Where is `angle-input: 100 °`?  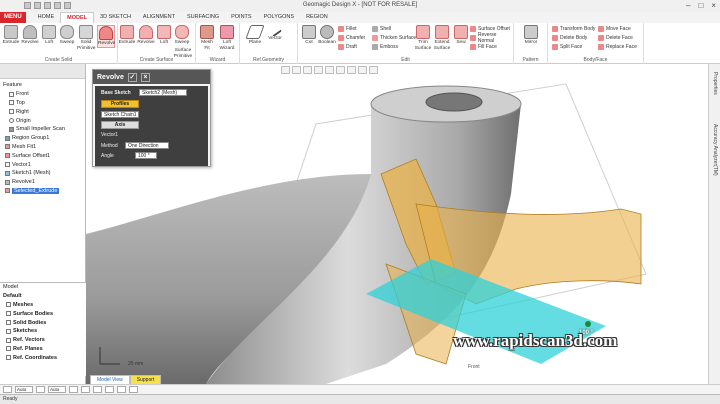
angle-input: 100 ° is located at coordinates (146, 155).